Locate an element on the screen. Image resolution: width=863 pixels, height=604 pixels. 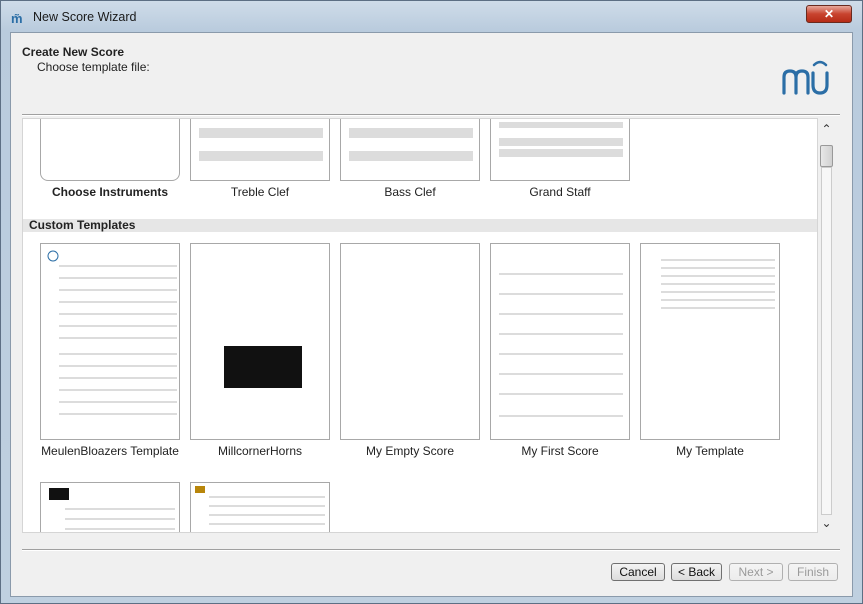
section-custom-templates: Custom Templates is located at coordinates (420, 225).